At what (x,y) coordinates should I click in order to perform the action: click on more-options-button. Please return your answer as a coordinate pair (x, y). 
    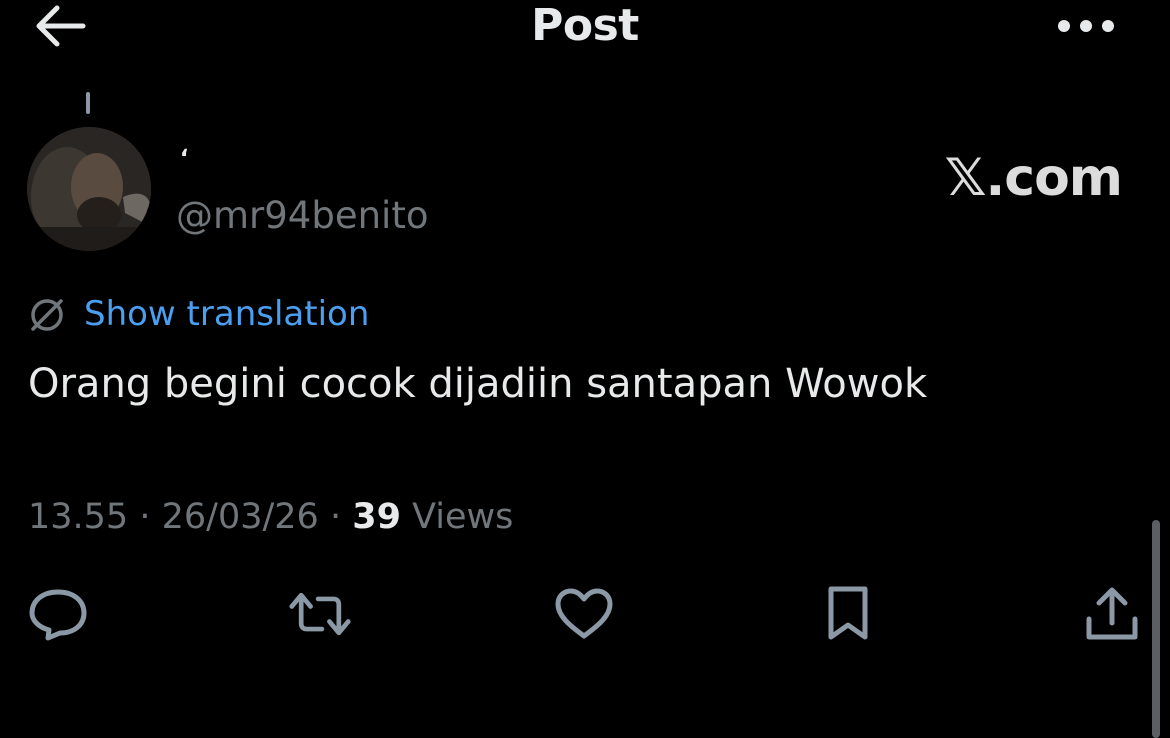
    Looking at the image, I should click on (1086, 26).